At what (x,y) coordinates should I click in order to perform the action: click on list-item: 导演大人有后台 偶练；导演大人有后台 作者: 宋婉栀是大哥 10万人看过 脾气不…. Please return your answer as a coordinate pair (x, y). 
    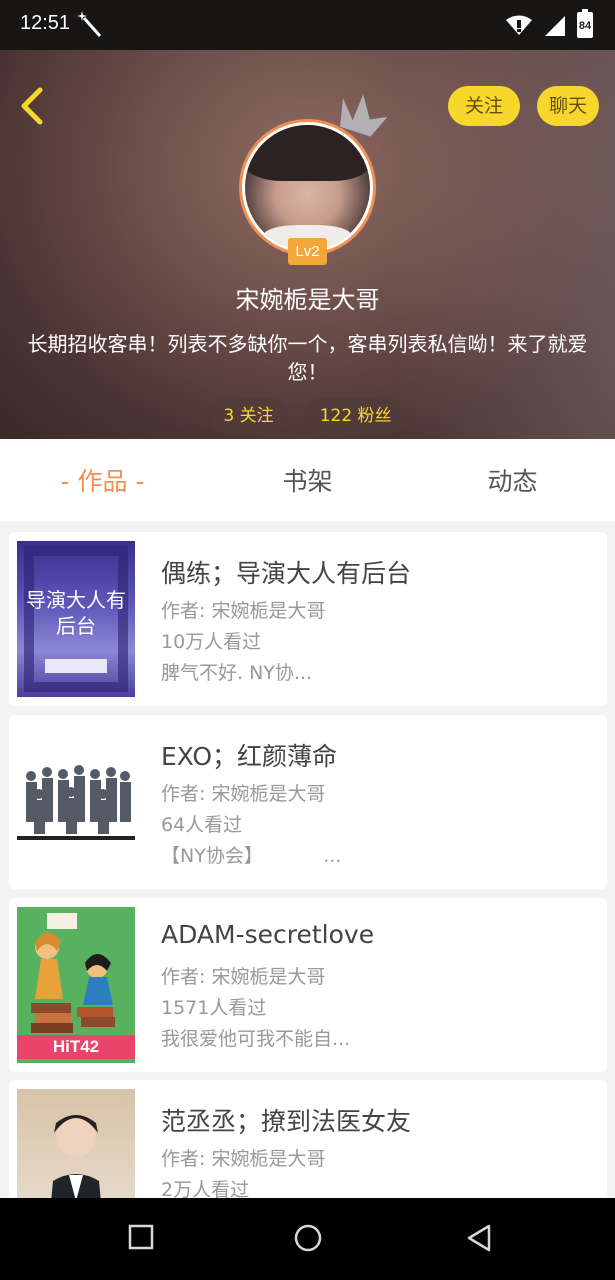
    Looking at the image, I should click on (308, 619).